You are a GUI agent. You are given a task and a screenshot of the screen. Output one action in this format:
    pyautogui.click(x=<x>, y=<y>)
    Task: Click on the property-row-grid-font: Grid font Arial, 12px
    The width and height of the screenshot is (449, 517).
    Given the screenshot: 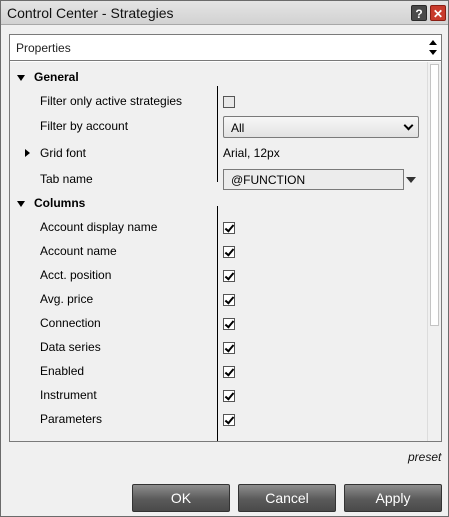 What is the action you would take?
    pyautogui.click(x=218, y=154)
    